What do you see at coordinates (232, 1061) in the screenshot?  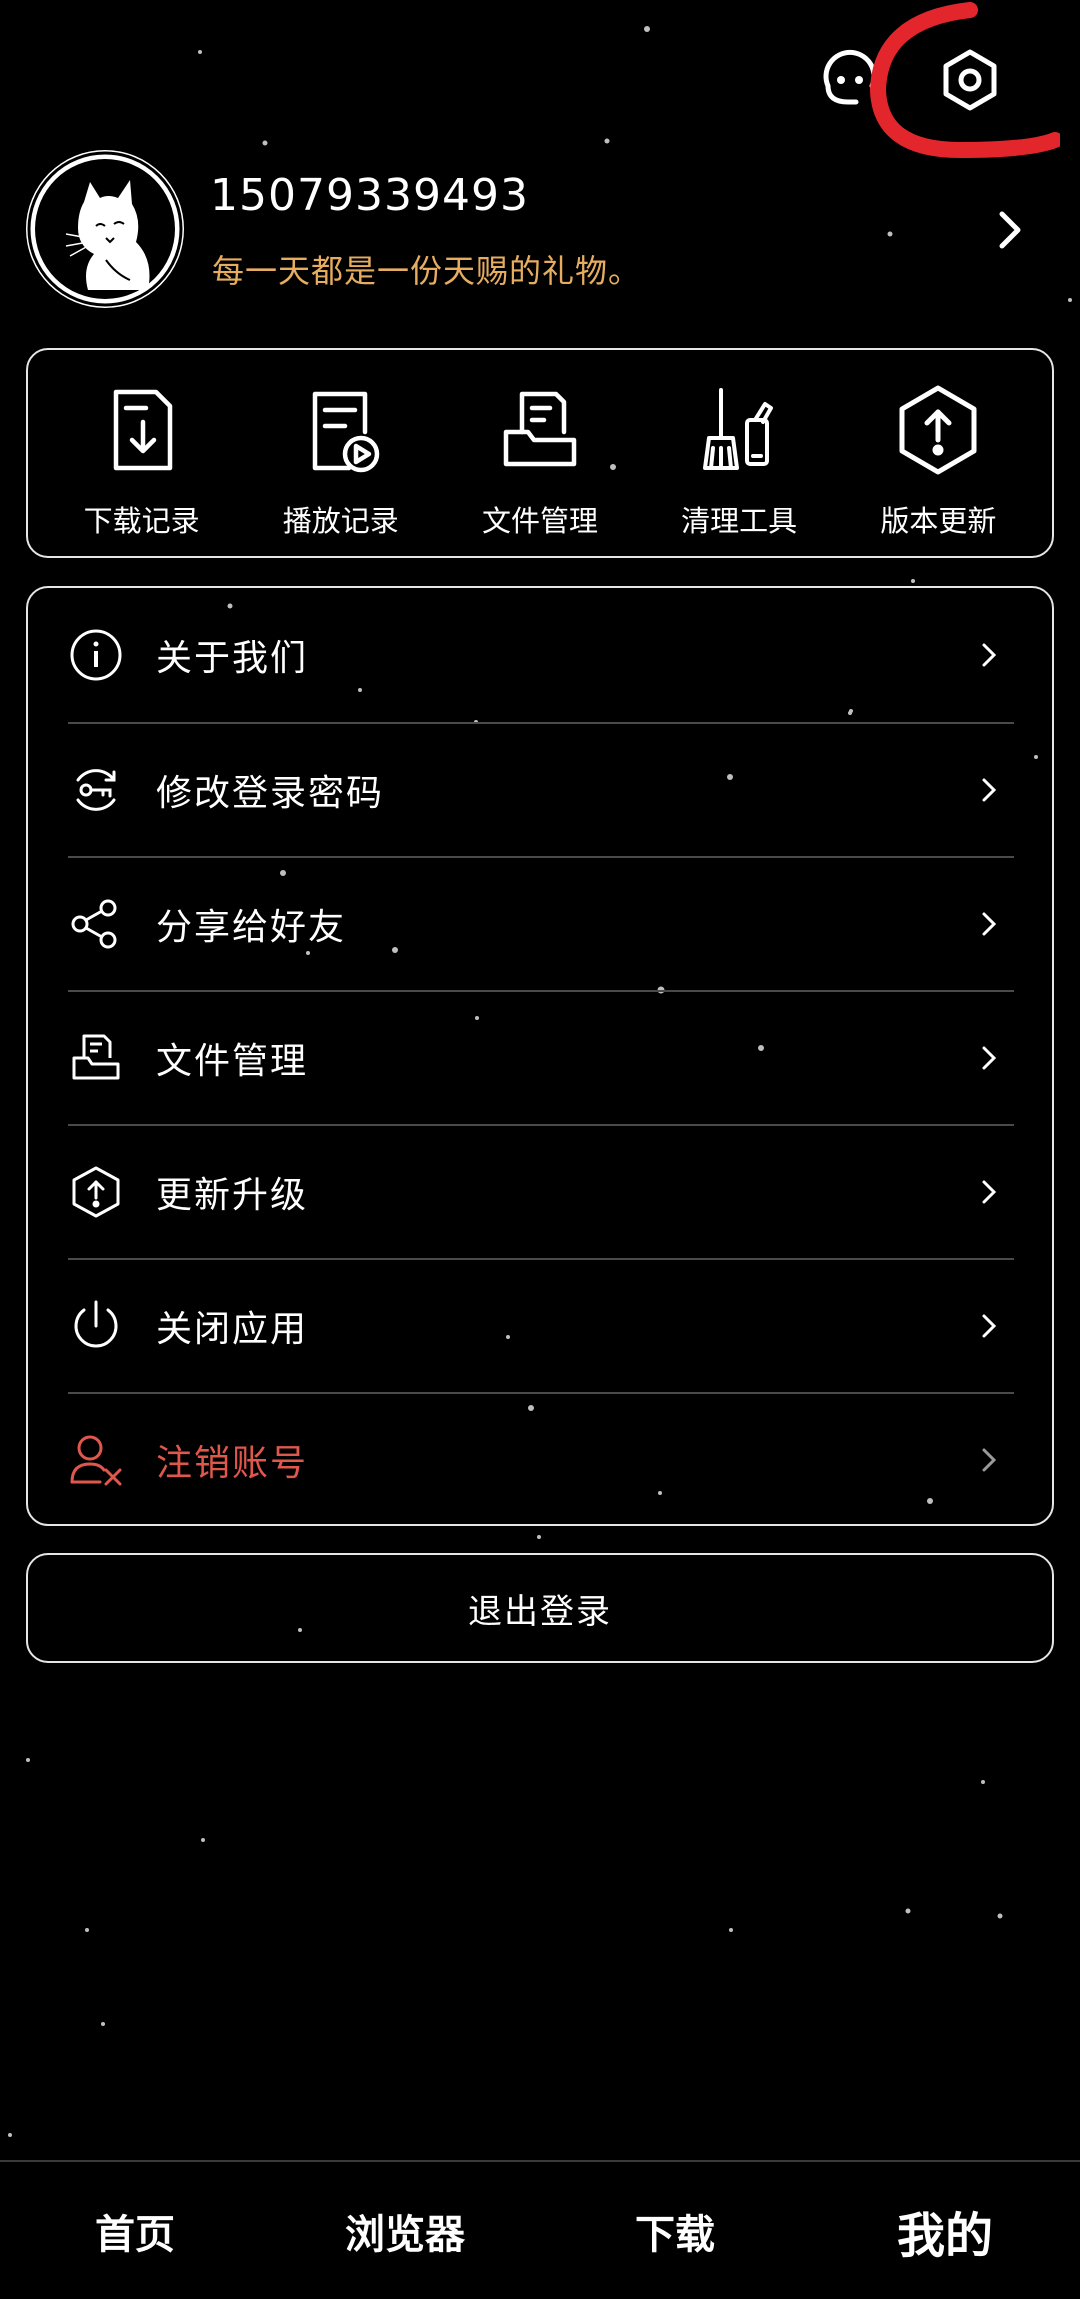 I see `menu-item-label: 文件管理` at bounding box center [232, 1061].